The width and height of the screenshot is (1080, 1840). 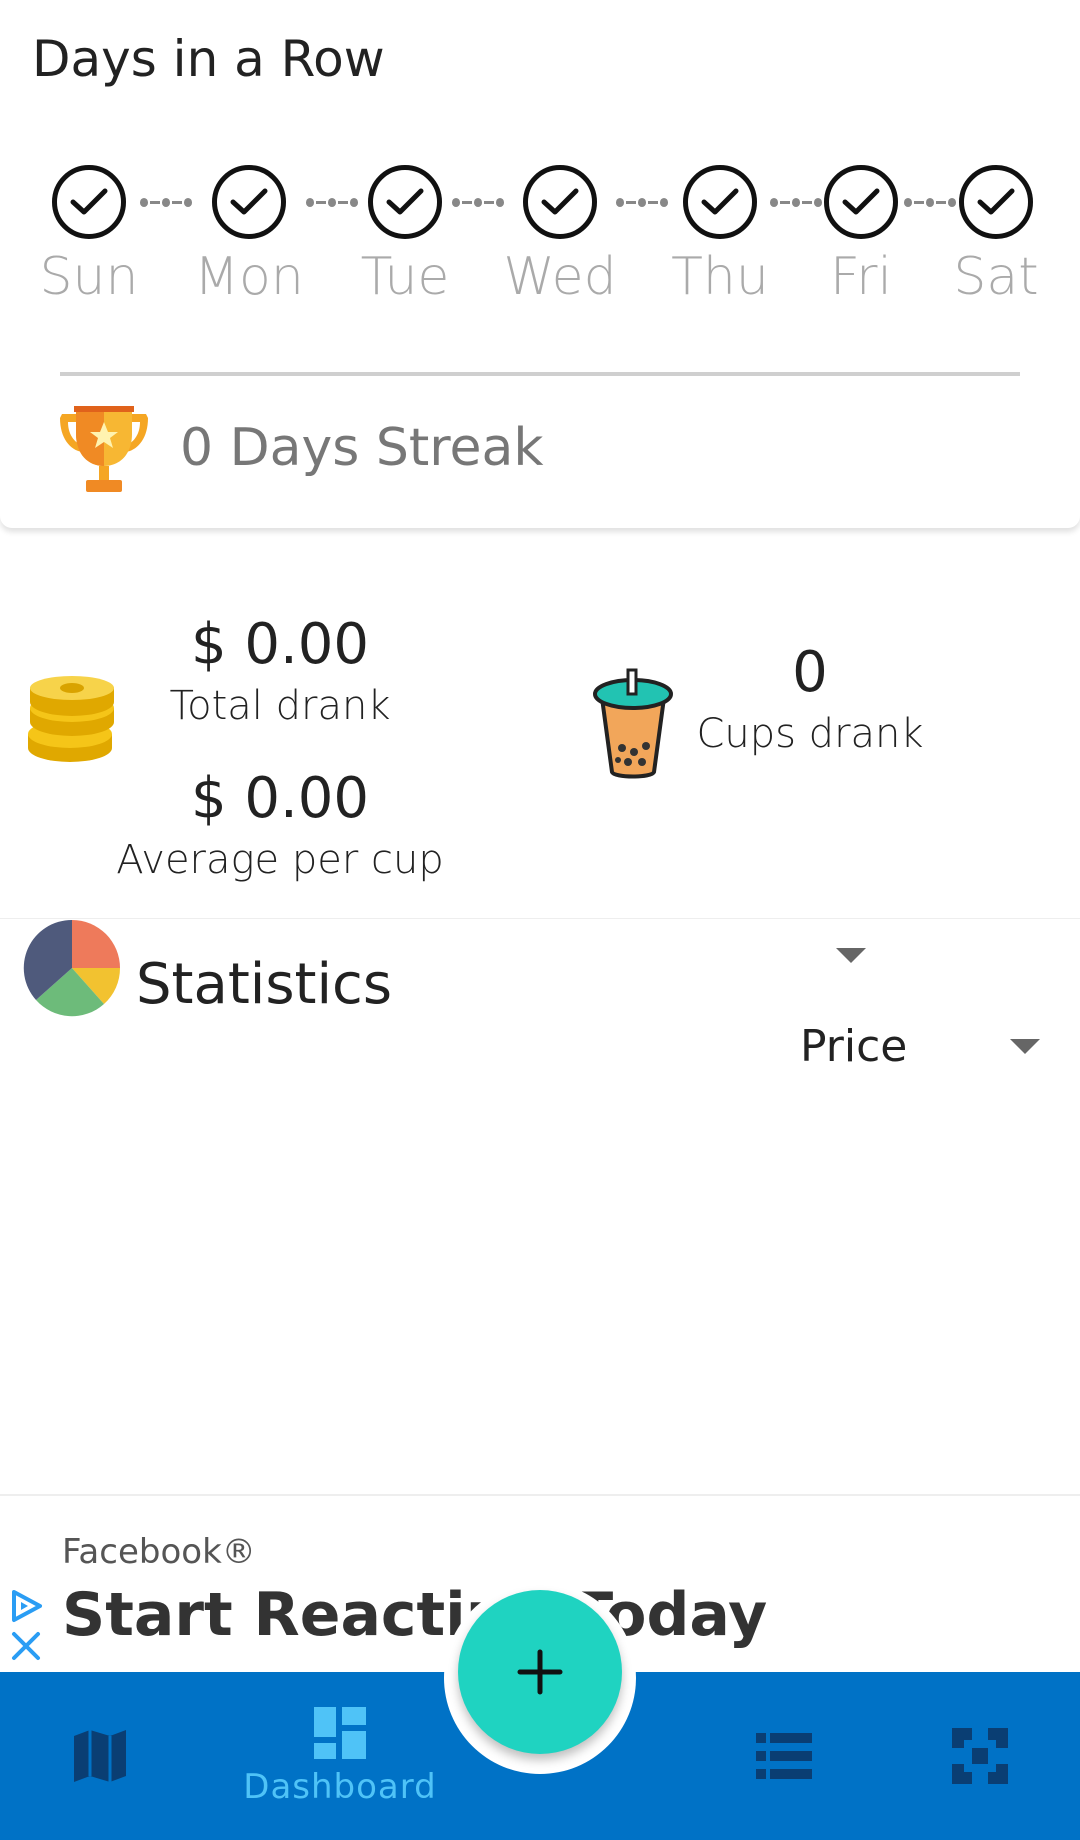 What do you see at coordinates (159, 1552) in the screenshot?
I see `ad-brand: Facebook®` at bounding box center [159, 1552].